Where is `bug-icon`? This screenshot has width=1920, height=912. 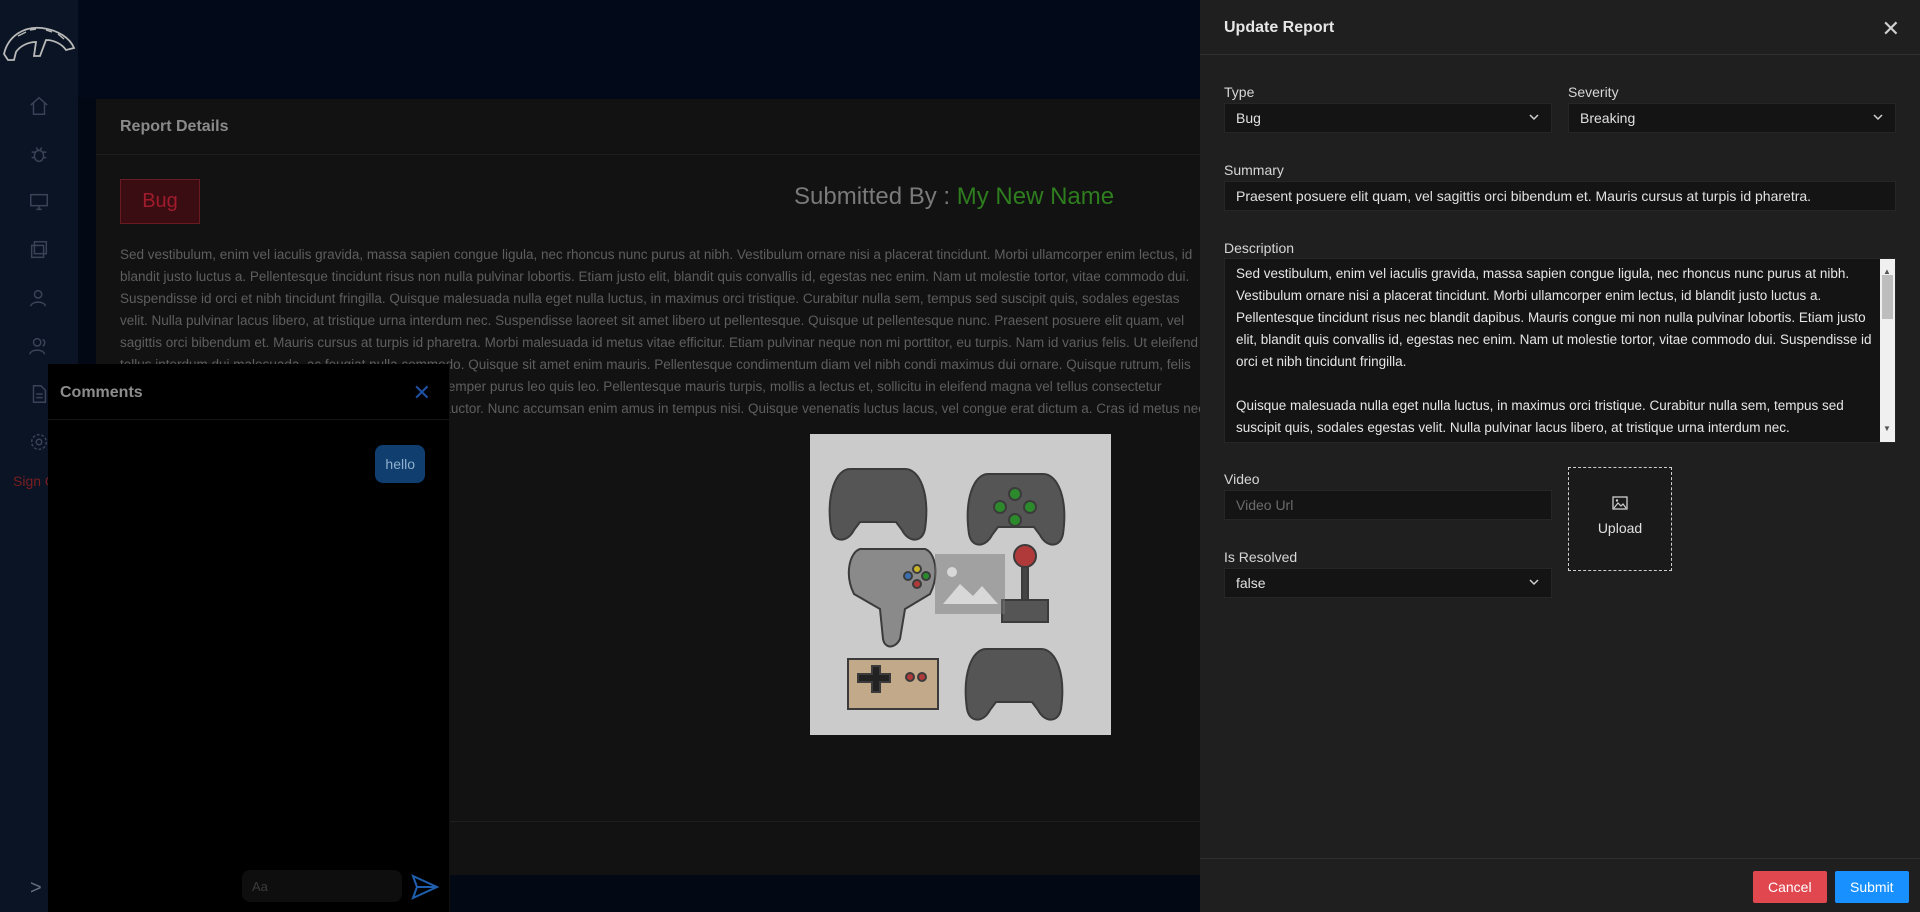
bug-icon is located at coordinates (39, 154).